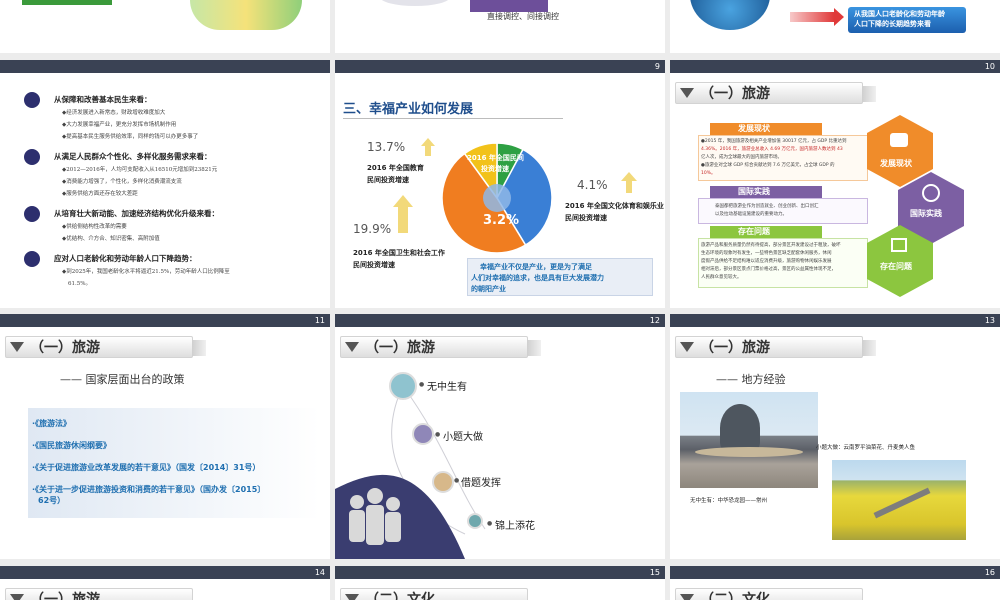 This screenshot has width=1000, height=600. I want to click on red-arrow-icon, so click(812, 17).